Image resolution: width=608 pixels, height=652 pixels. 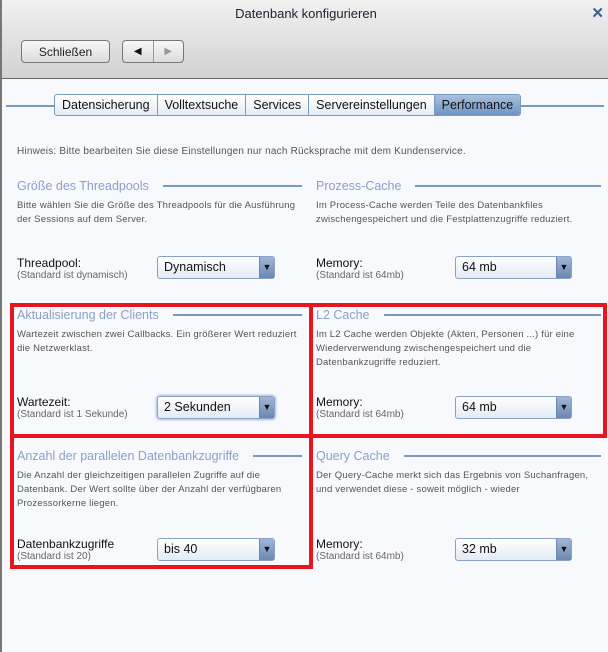 What do you see at coordinates (159, 186) in the screenshot?
I see `section-title: Größe des Threadpools` at bounding box center [159, 186].